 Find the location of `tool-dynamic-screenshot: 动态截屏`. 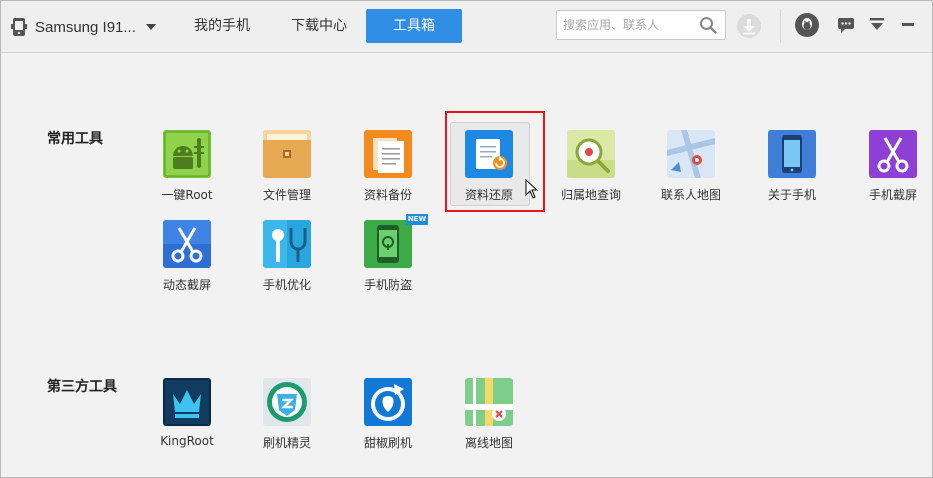

tool-dynamic-screenshot: 动态截屏 is located at coordinates (187, 258).